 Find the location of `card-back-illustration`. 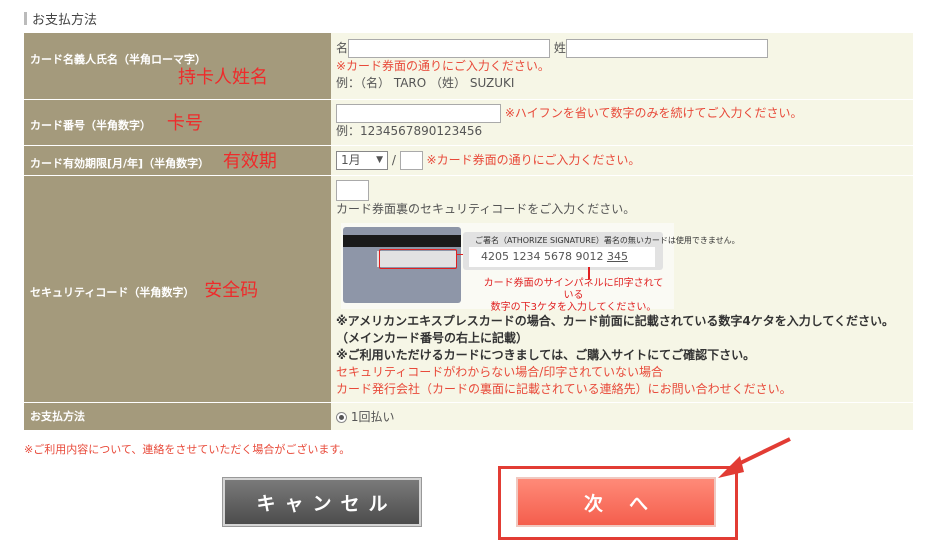

card-back-illustration is located at coordinates (402, 264).